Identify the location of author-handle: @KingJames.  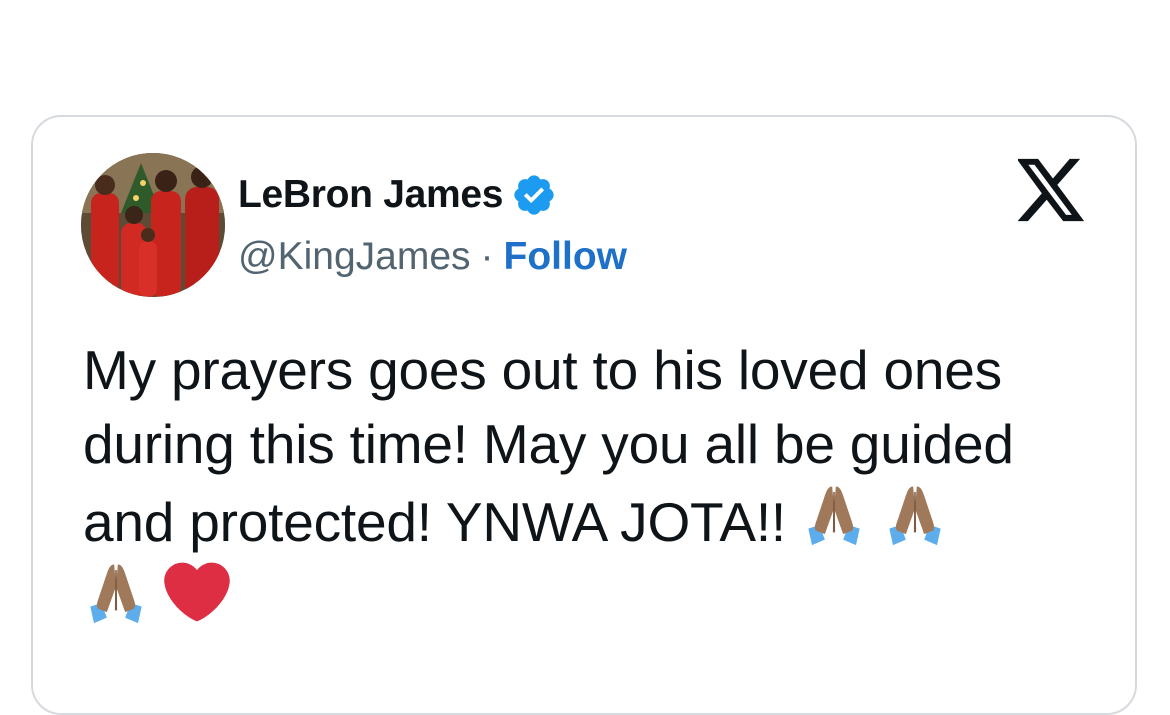
(354, 257).